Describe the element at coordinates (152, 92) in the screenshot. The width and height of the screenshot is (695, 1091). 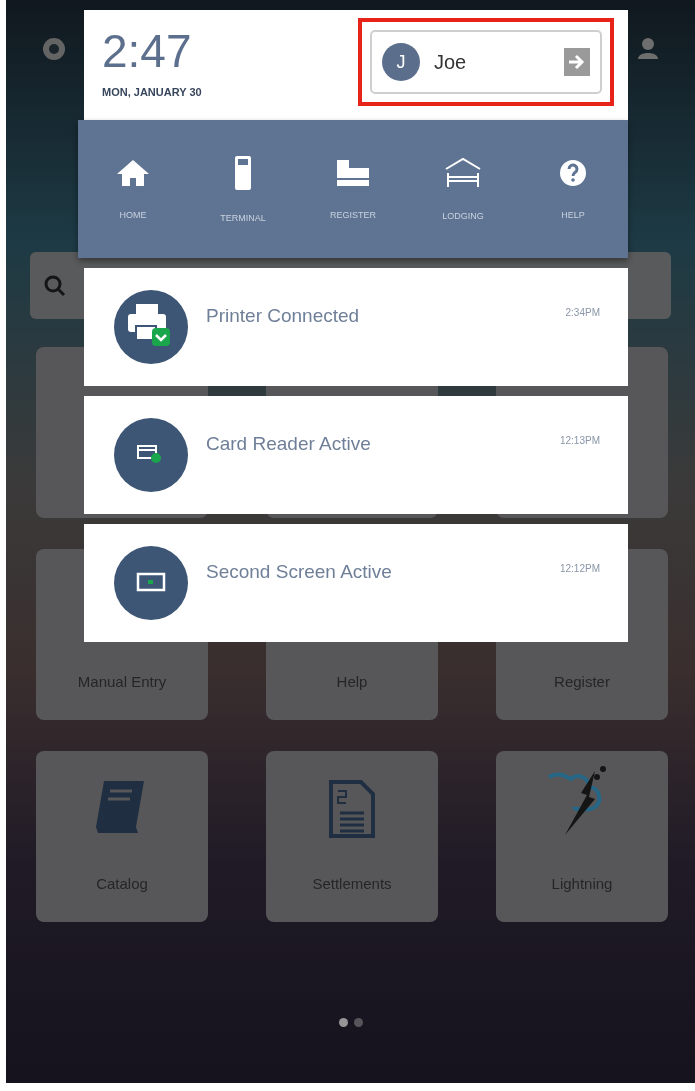
I see `clock-date: MON, JANUARY 30` at that location.